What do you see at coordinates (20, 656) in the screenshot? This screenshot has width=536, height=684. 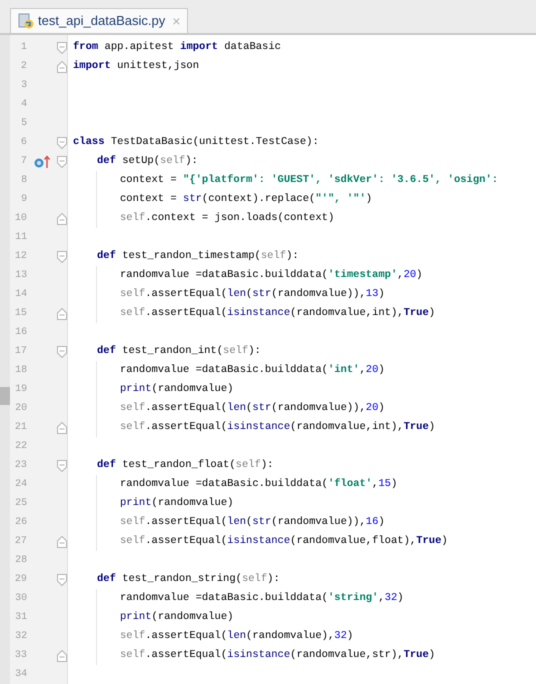 I see `line-number: 33` at bounding box center [20, 656].